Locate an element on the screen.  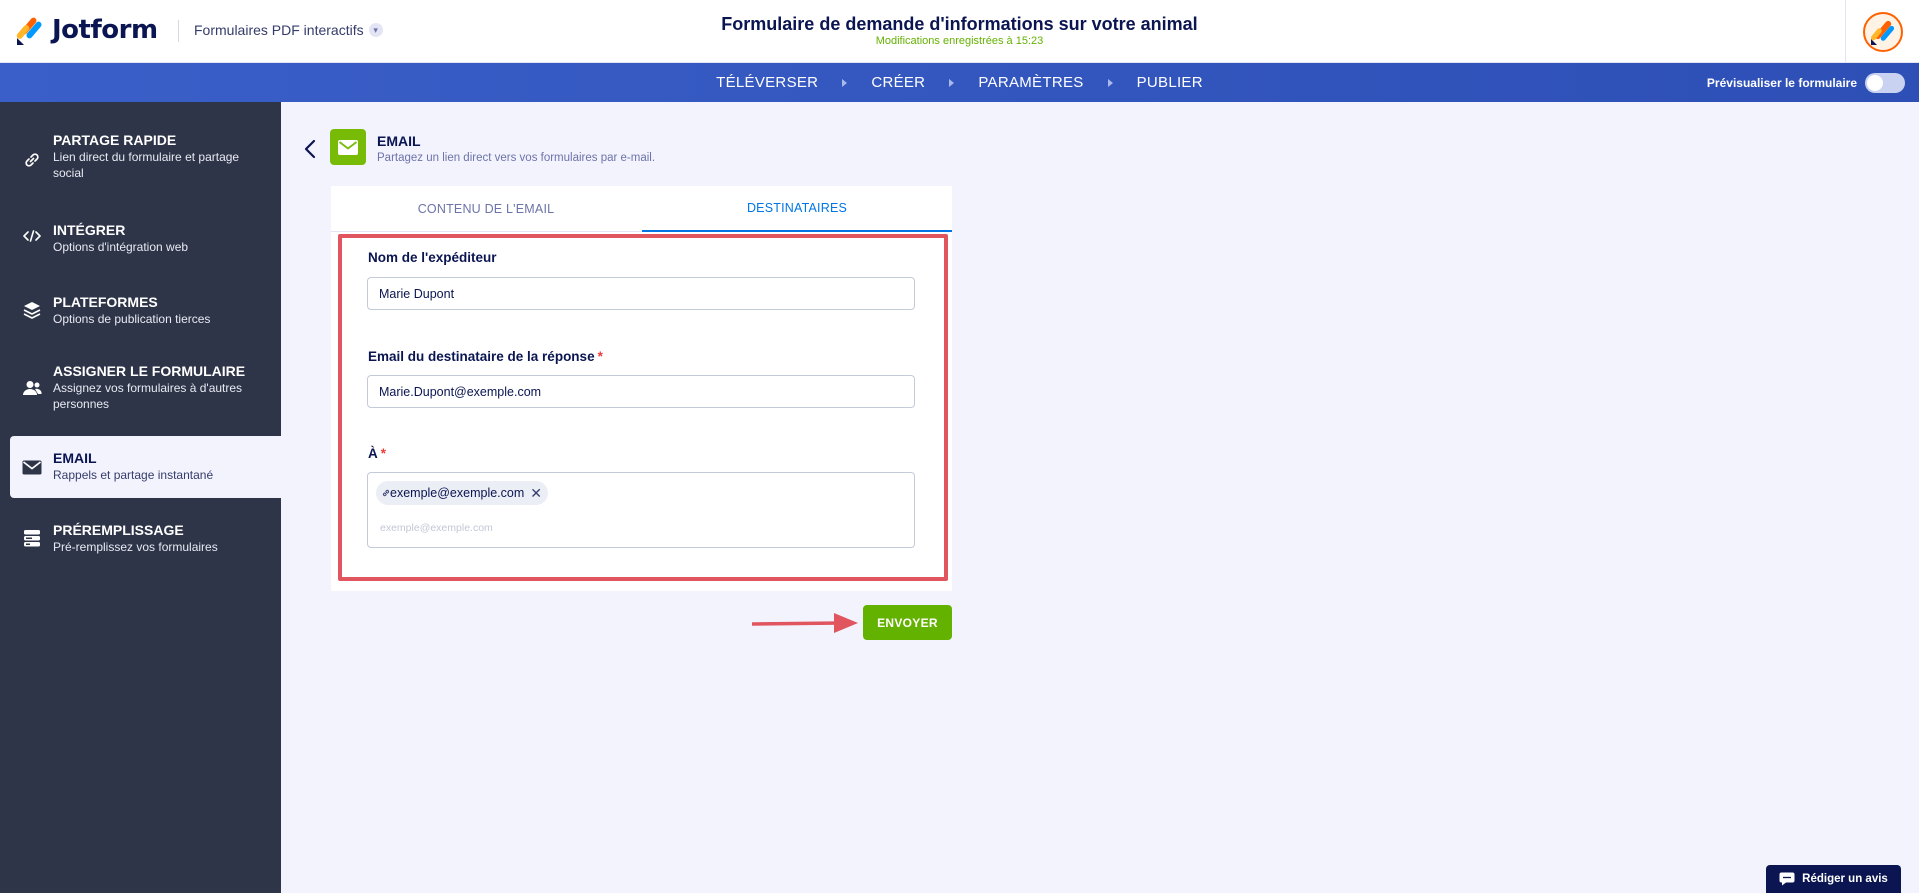
avatar-image is located at coordinates (1882, 32).